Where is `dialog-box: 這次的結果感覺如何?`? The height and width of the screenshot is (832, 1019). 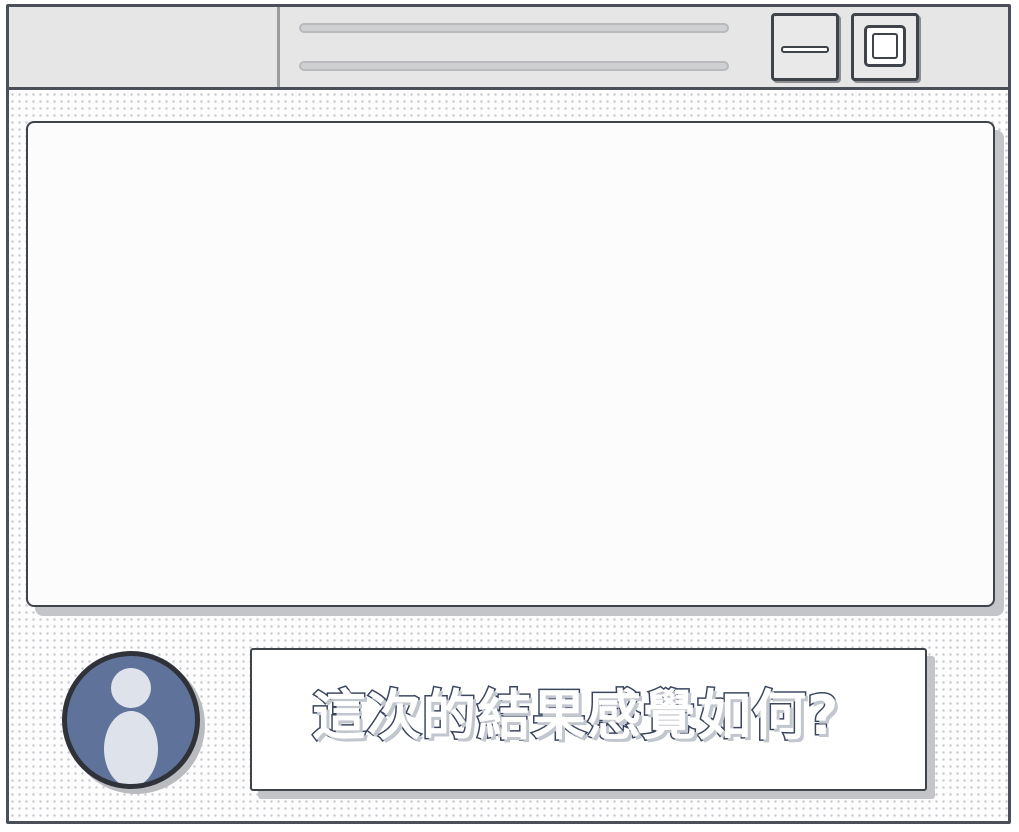 dialog-box: 這次的結果感覺如何? is located at coordinates (588, 719).